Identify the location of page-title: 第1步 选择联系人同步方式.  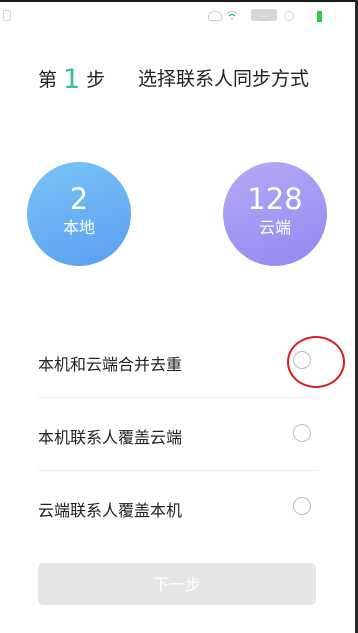
(188, 76).